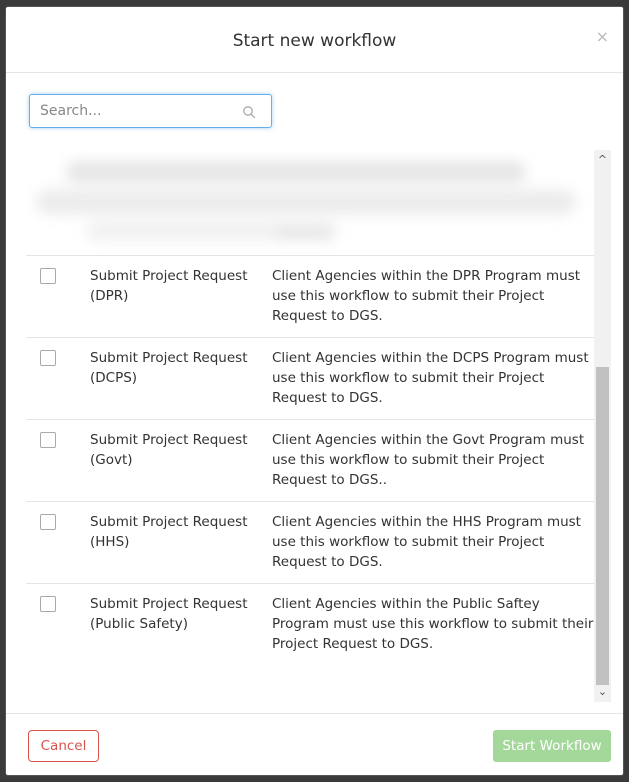  Describe the element at coordinates (602, 693) in the screenshot. I see `chevron-down-icon: ⌄` at that location.